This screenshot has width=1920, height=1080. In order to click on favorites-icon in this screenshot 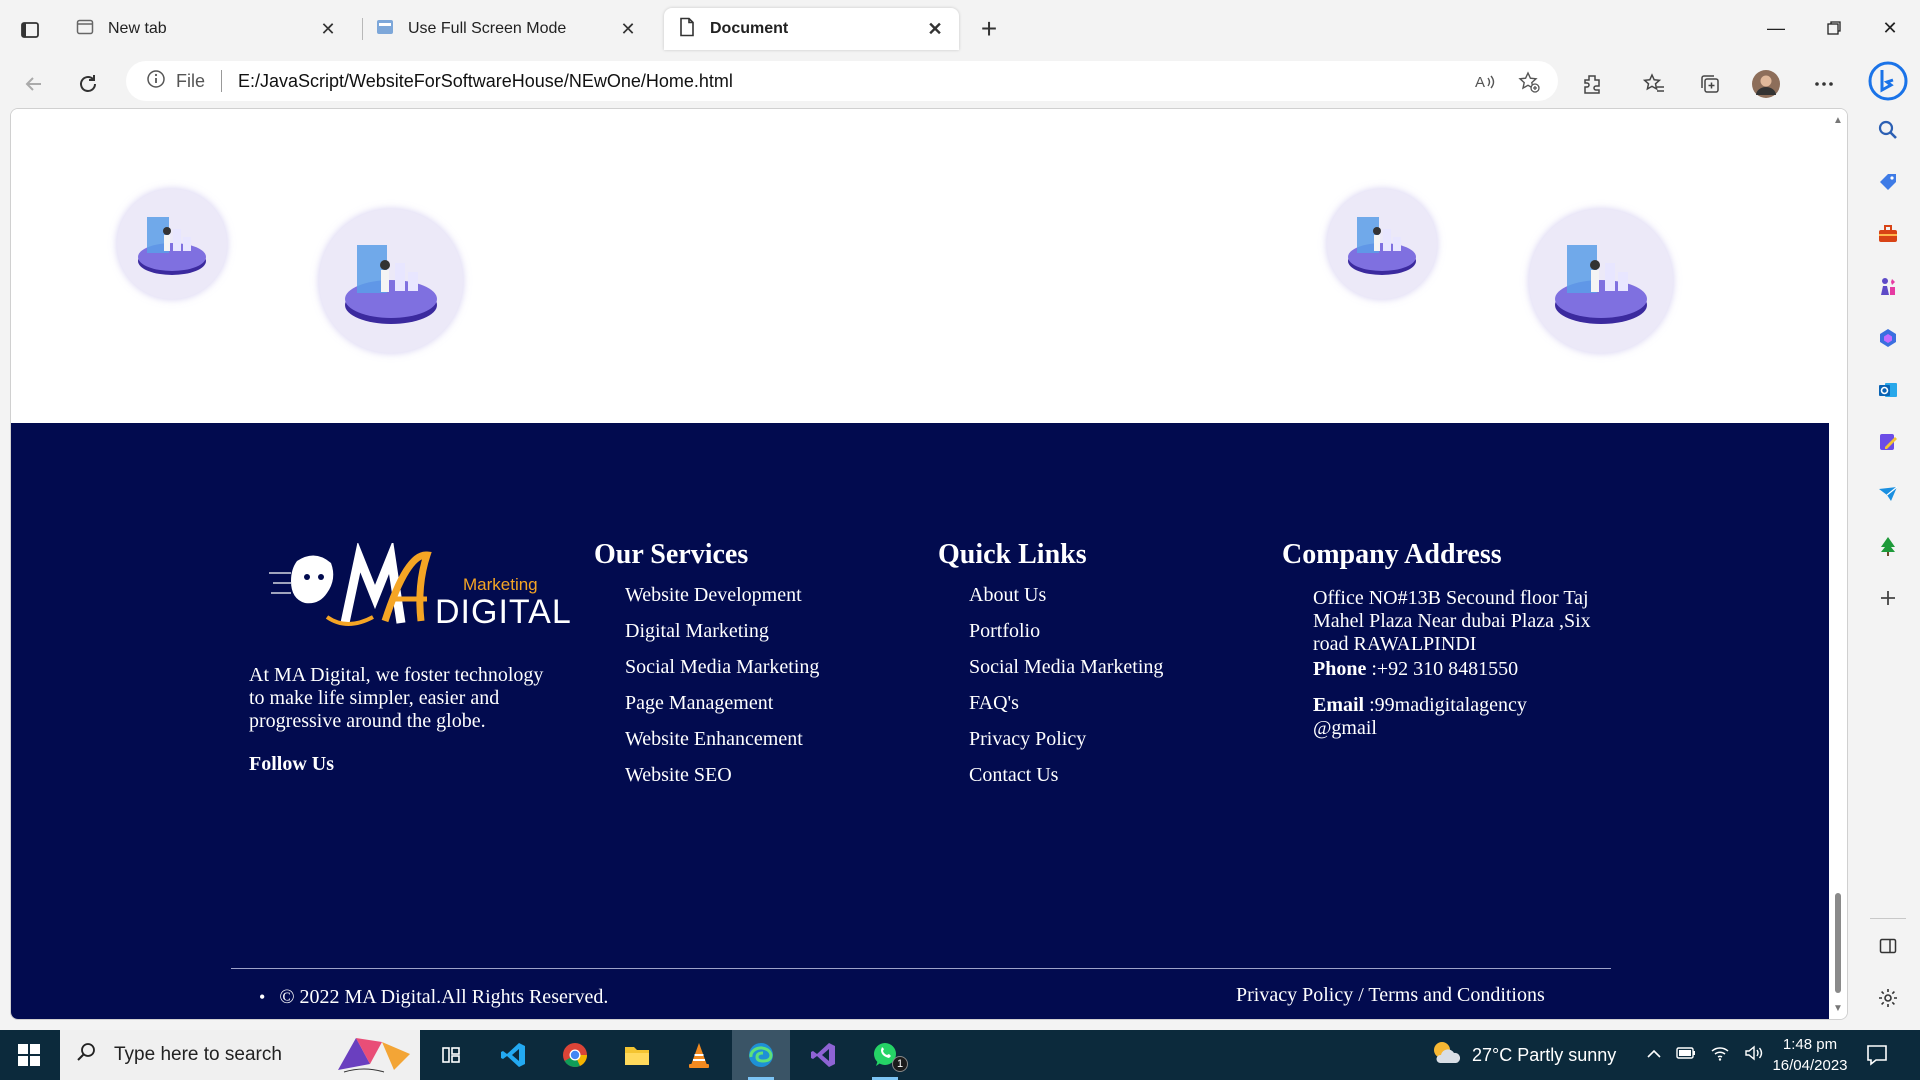, I will do `click(1654, 84)`.